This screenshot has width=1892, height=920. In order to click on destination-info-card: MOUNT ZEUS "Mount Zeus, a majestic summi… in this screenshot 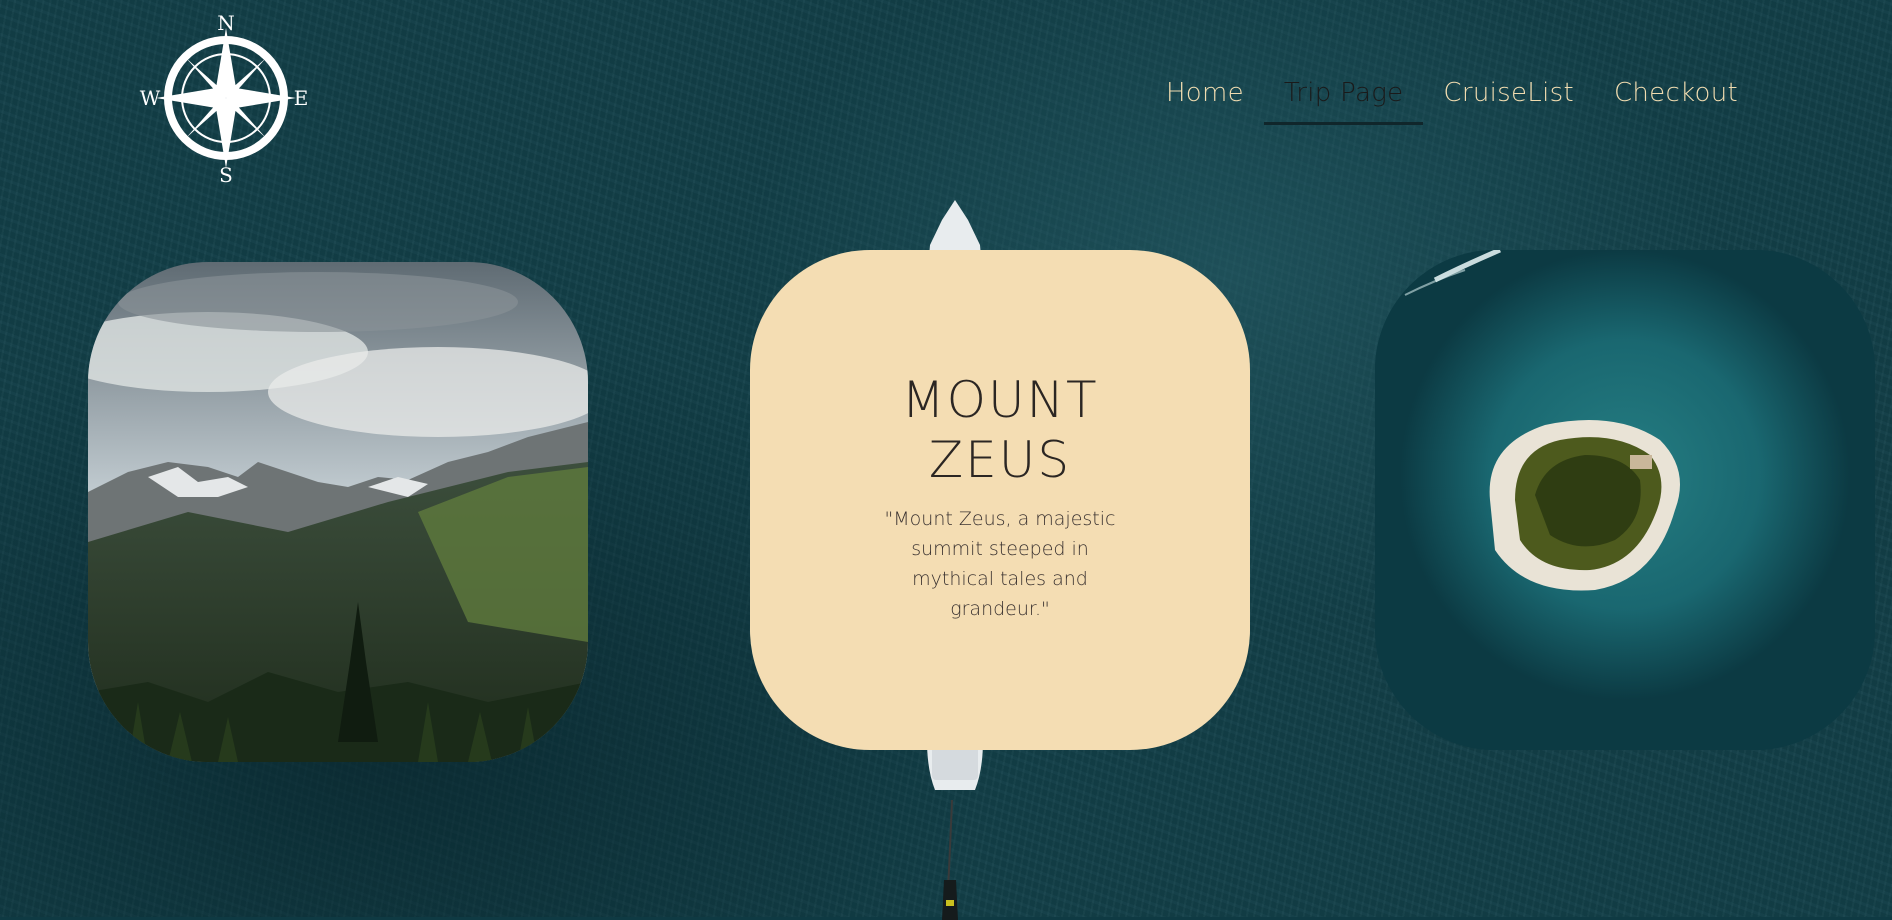, I will do `click(1000, 500)`.